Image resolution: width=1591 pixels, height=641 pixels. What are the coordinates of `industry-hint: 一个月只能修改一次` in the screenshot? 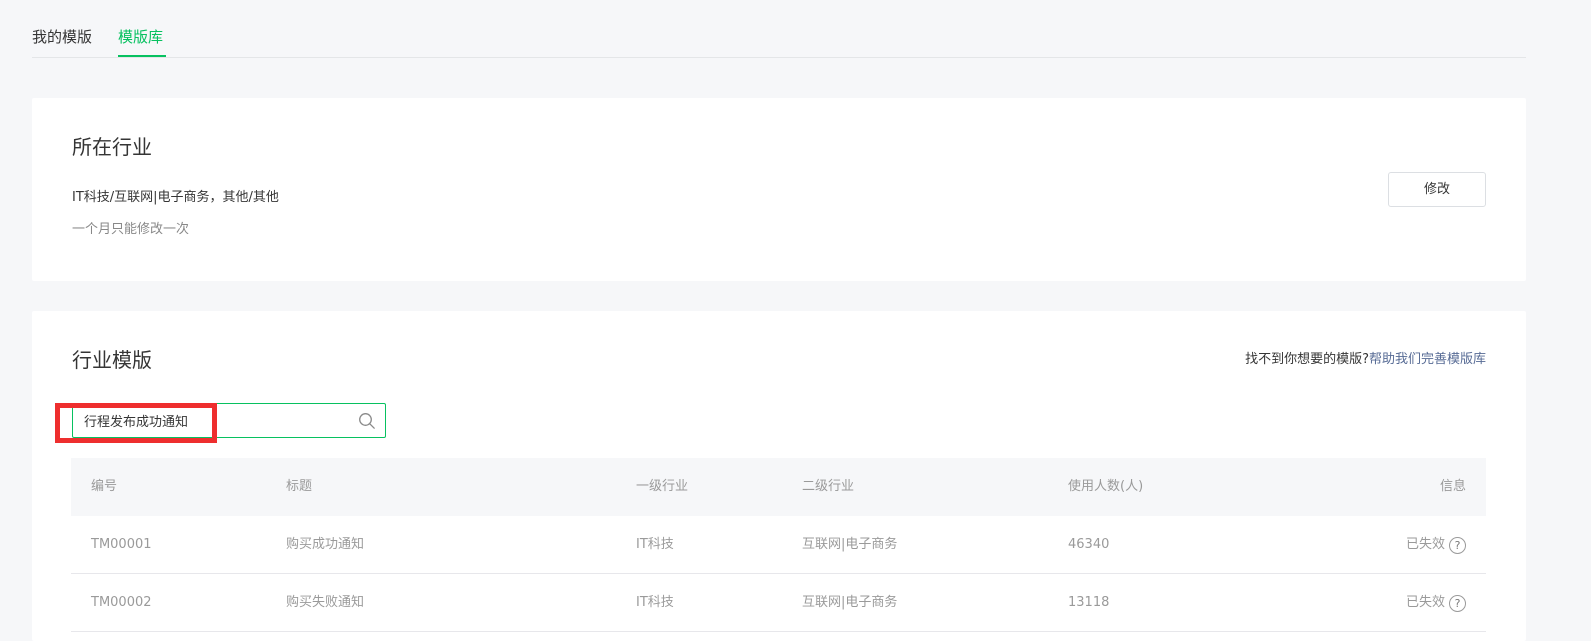 It's located at (131, 229).